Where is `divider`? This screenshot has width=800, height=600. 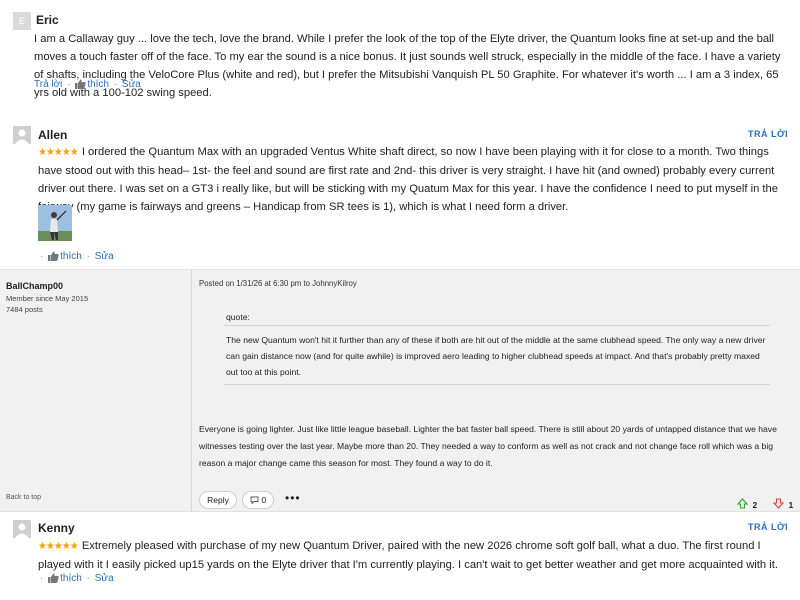
divider is located at coordinates (191, 390).